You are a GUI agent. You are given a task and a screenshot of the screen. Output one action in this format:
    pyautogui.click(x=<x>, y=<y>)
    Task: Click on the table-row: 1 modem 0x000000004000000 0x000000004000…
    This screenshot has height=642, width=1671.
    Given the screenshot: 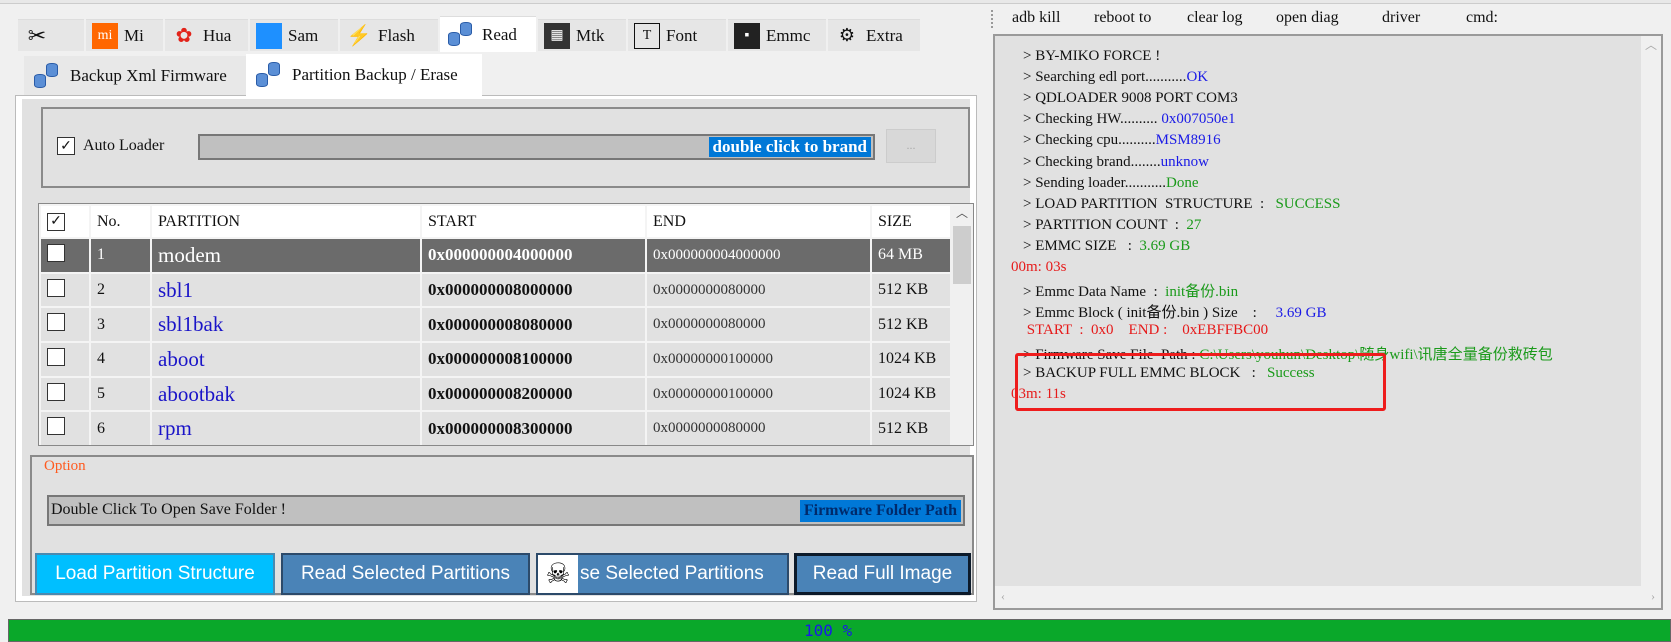 What is the action you would take?
    pyautogui.click(x=495, y=255)
    